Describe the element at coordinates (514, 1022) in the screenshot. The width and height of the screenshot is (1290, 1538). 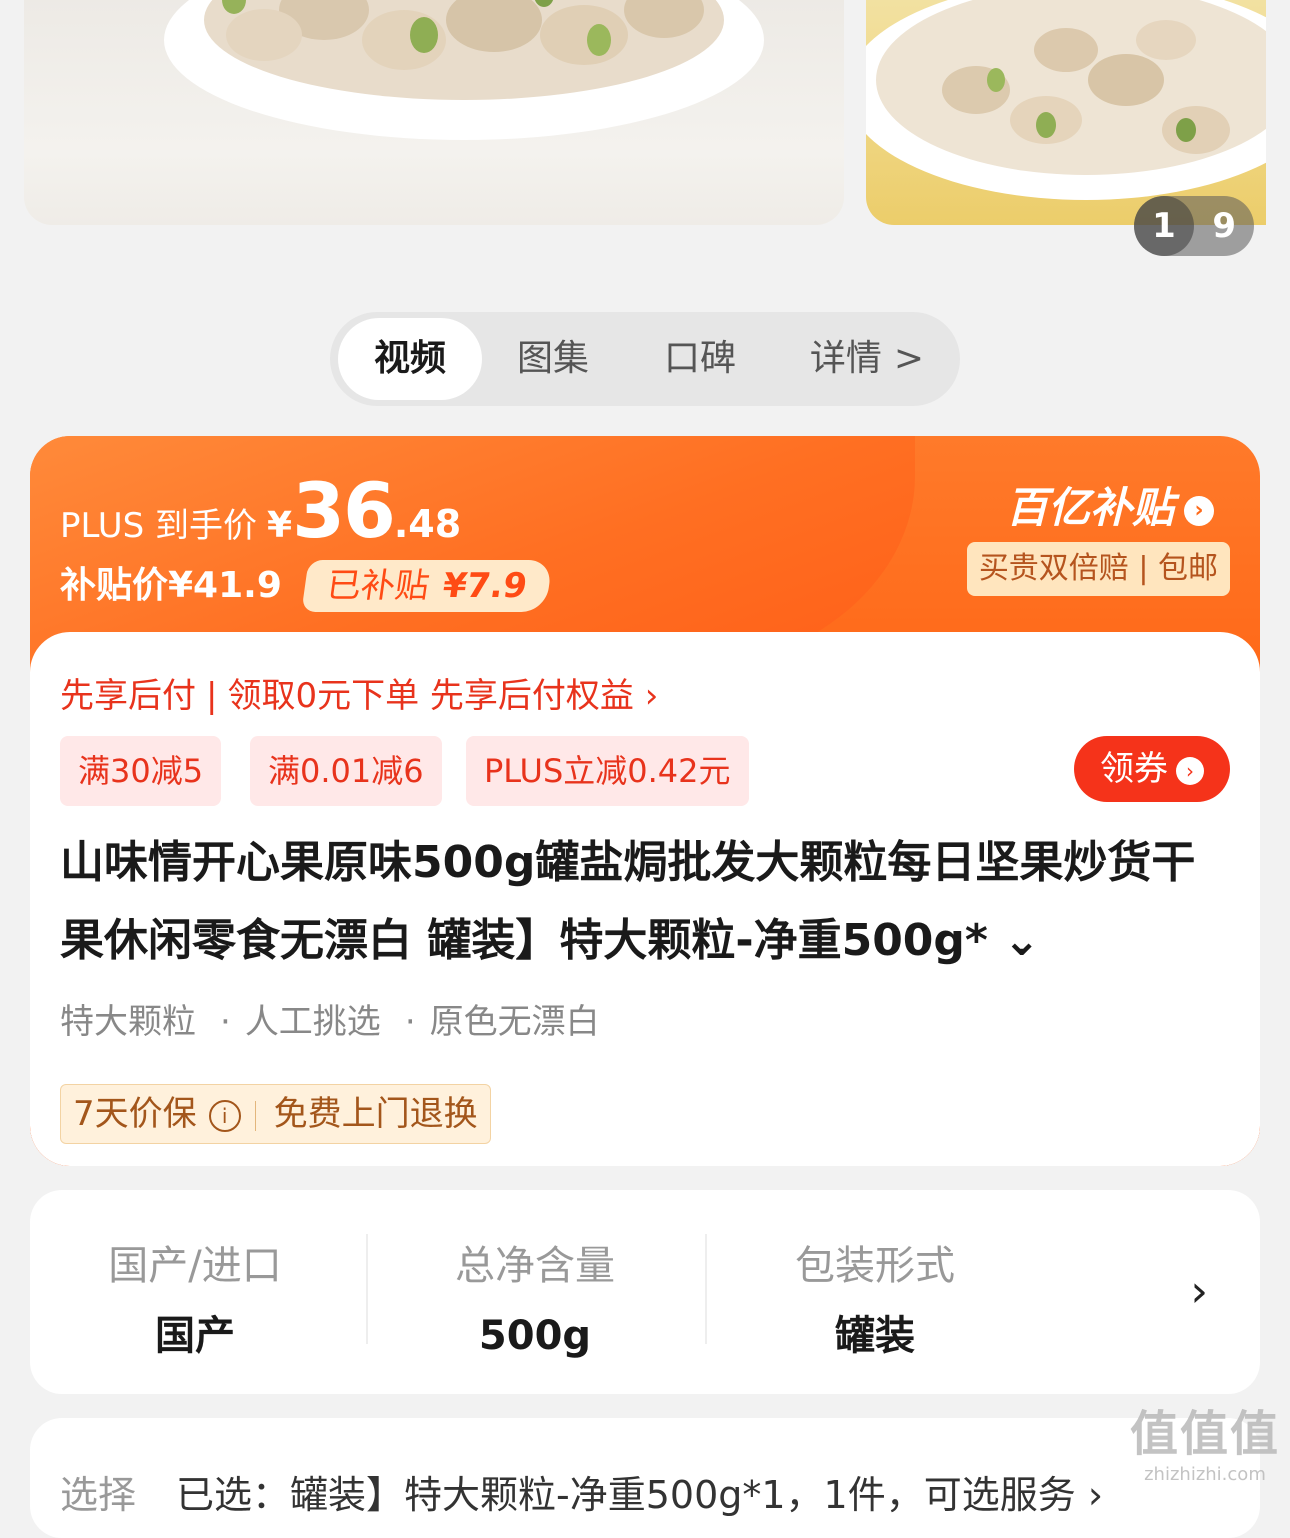
I see `feature-item: 原色无漂白` at that location.